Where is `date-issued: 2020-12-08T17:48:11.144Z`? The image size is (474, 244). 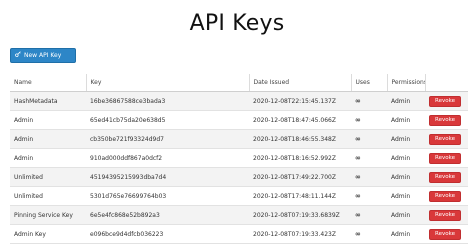 date-issued: 2020-12-08T17:48:11.144Z is located at coordinates (300, 196).